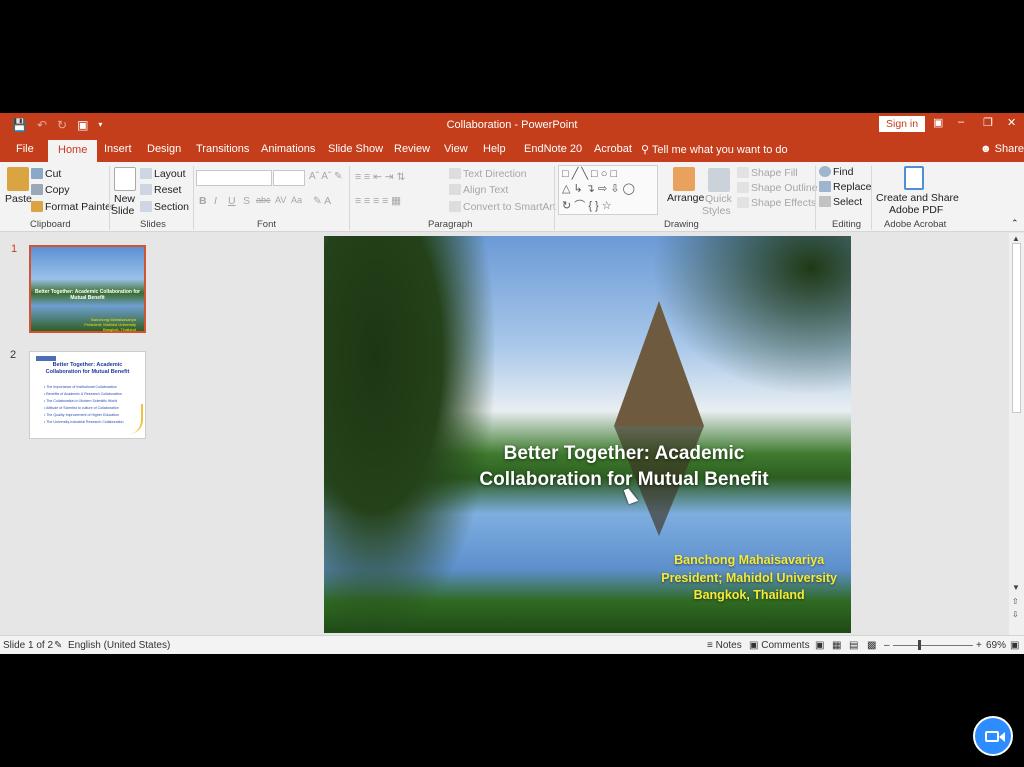 This screenshot has width=1024, height=767. What do you see at coordinates (1014, 645) in the screenshot?
I see `fit-to-window-icon: ▣` at bounding box center [1014, 645].